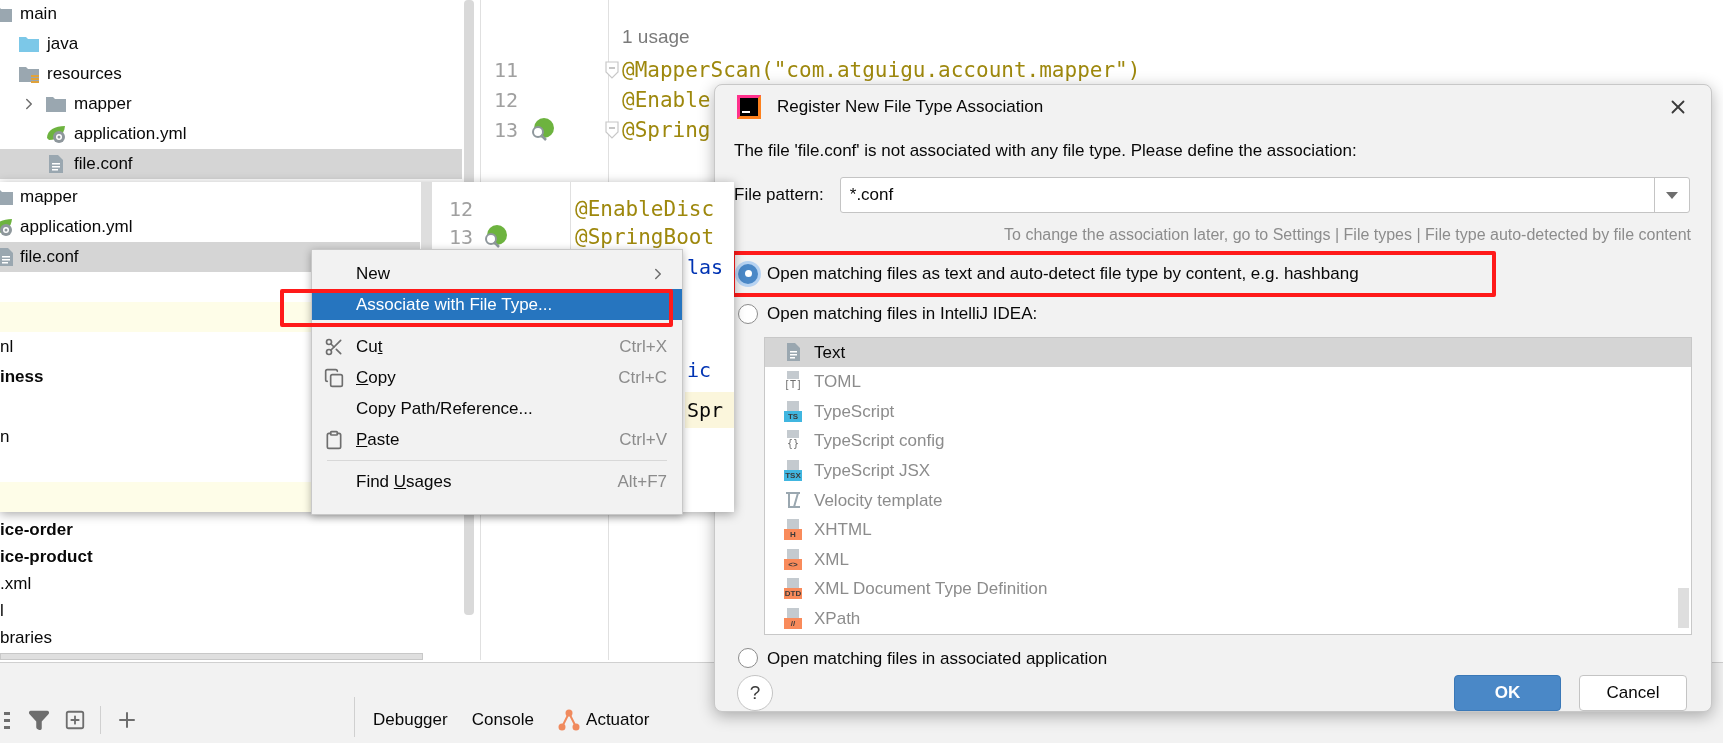 This screenshot has width=1723, height=743. Describe the element at coordinates (505, 70) in the screenshot. I see `line-number: 11` at that location.